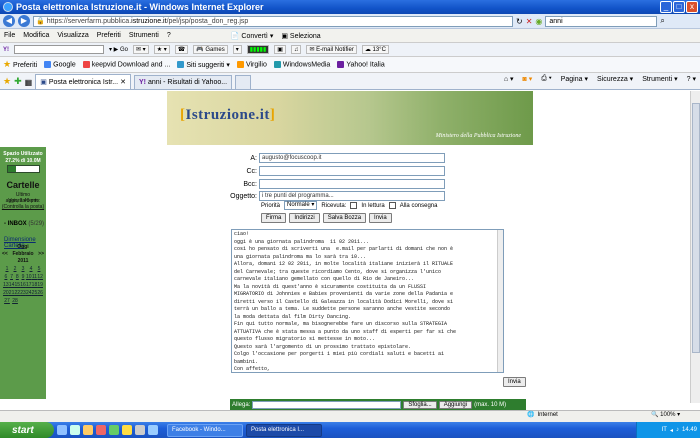 This screenshot has height=438, width=700. I want to click on favorites-button: ★ Preferiti, so click(20, 64).